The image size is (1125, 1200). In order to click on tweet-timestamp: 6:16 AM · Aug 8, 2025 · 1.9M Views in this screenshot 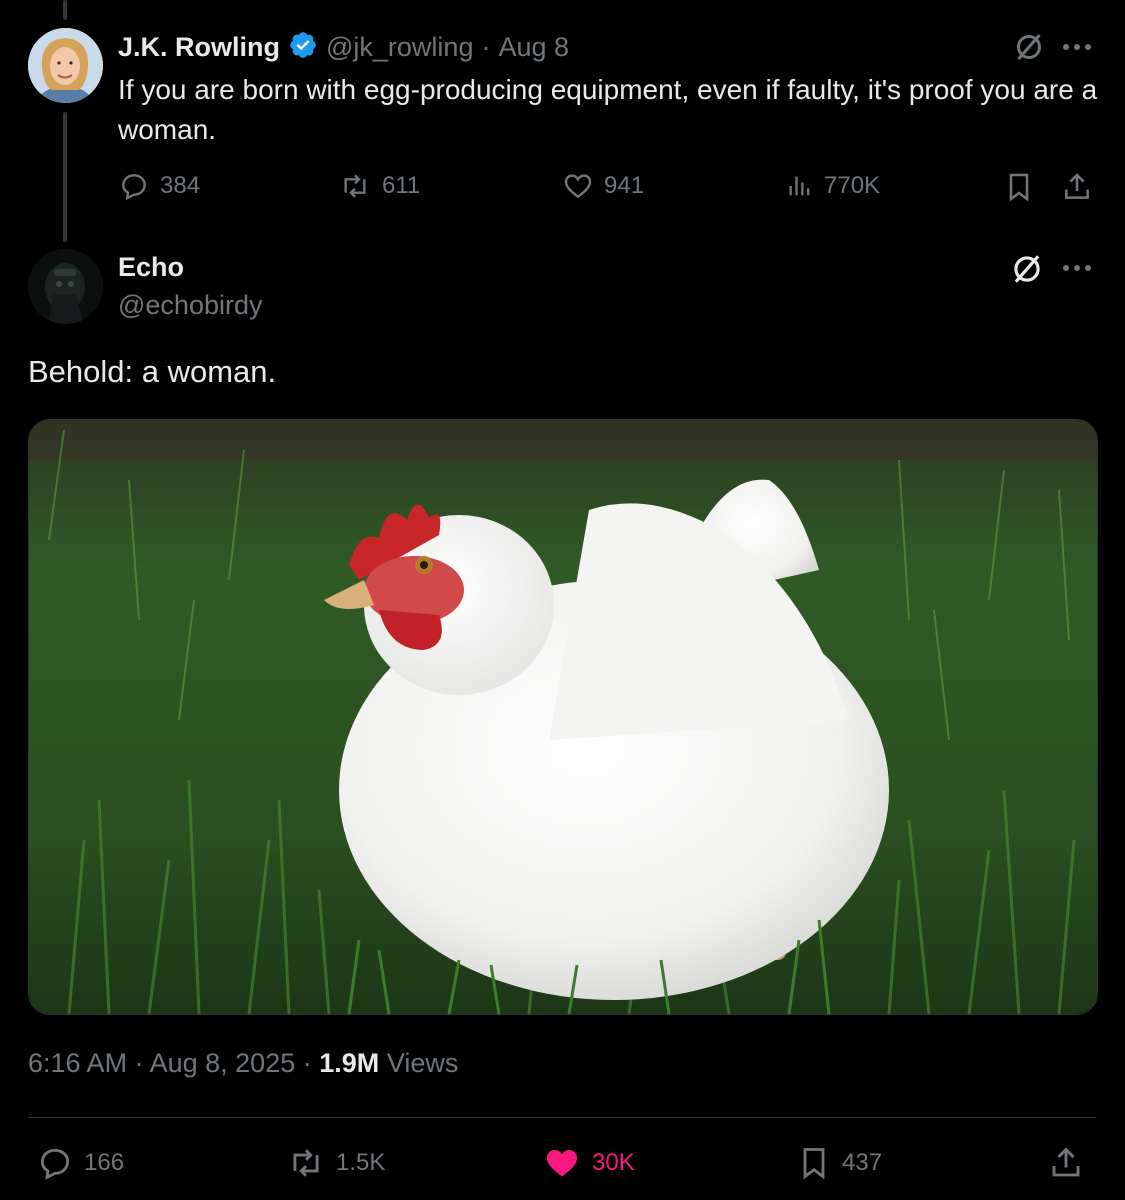, I will do `click(243, 1063)`.